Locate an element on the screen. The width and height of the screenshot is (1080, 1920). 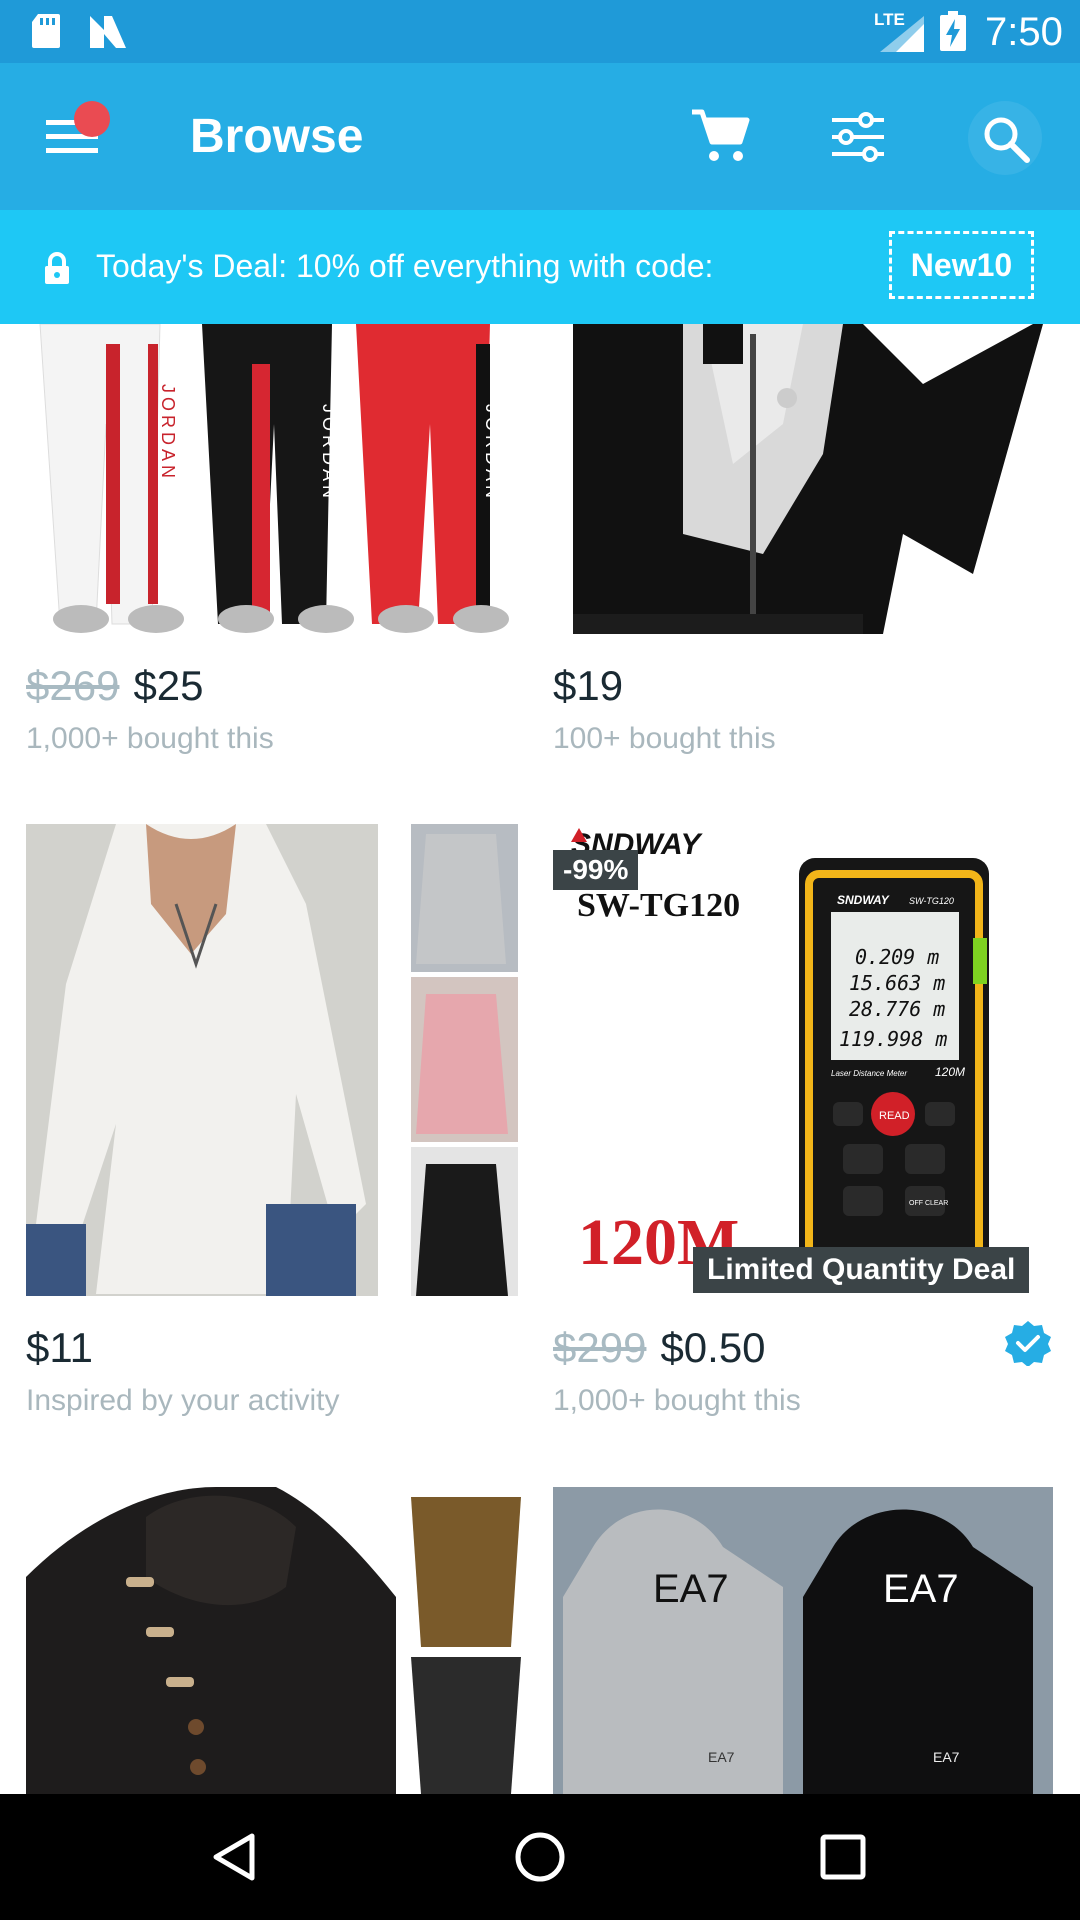
product-card: $11 Inspired by your activity is located at coordinates (276, 1124).